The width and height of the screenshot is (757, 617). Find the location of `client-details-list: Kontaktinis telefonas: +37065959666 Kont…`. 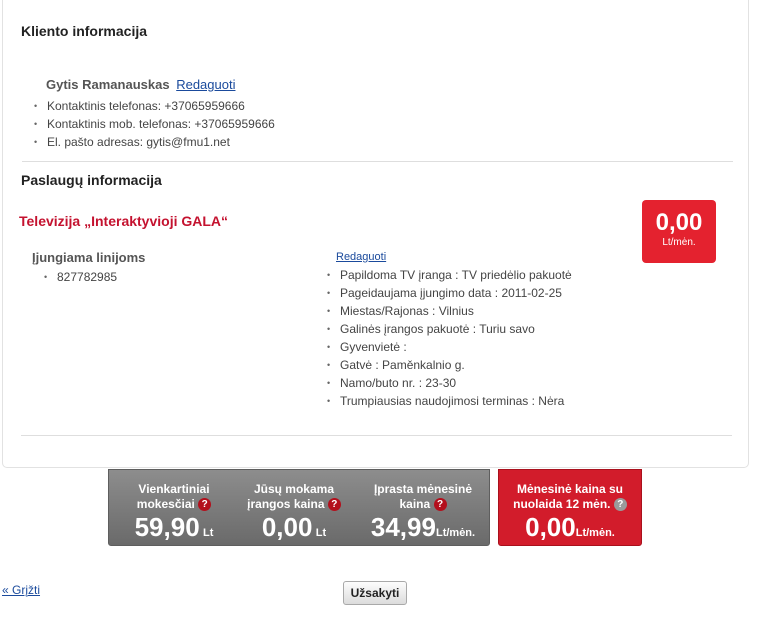

client-details-list: Kontaktinis telefonas: +37065959666 Kont… is located at coordinates (154, 124).